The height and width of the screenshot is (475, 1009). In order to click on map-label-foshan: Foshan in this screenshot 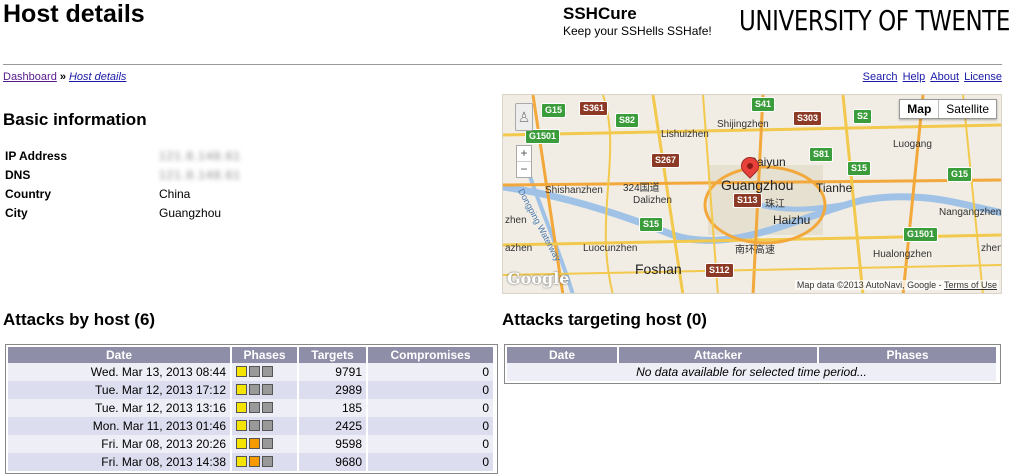, I will do `click(658, 269)`.